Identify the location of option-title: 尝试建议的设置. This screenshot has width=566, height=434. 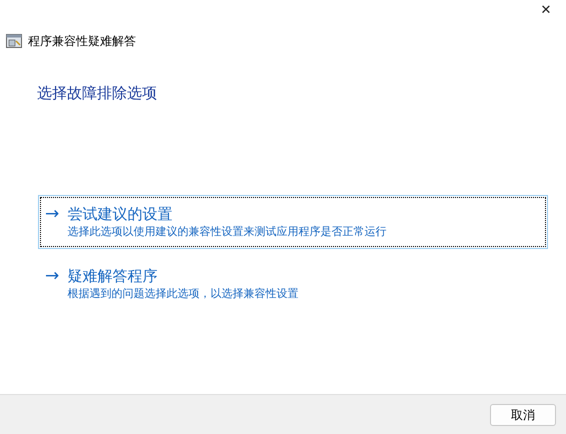
(120, 214).